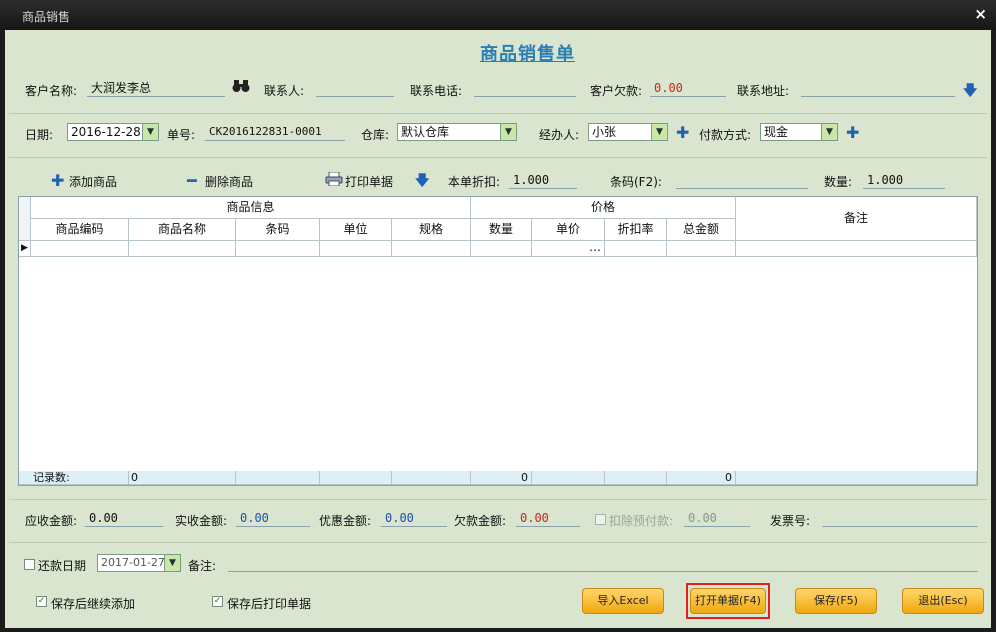 This screenshot has width=996, height=632. I want to click on remark-label: 备注:, so click(202, 566).